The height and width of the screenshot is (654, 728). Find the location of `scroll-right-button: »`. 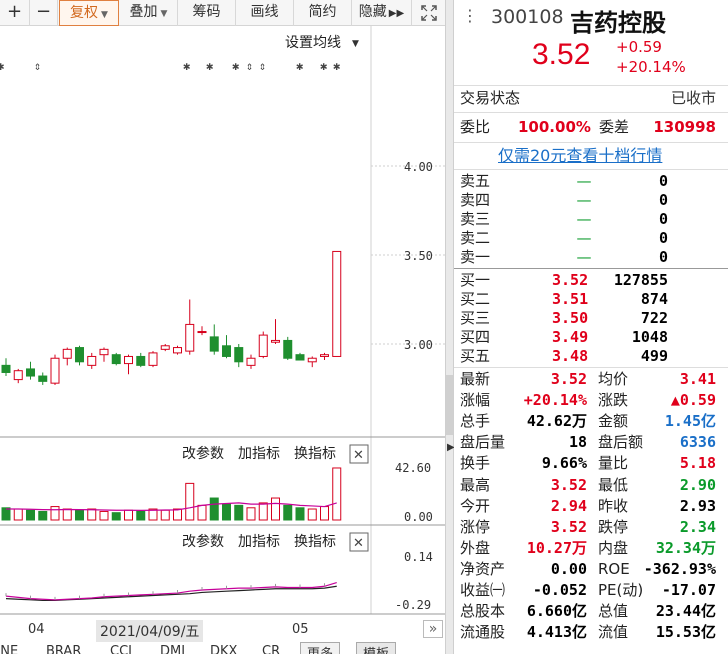

scroll-right-button: » is located at coordinates (433, 629).